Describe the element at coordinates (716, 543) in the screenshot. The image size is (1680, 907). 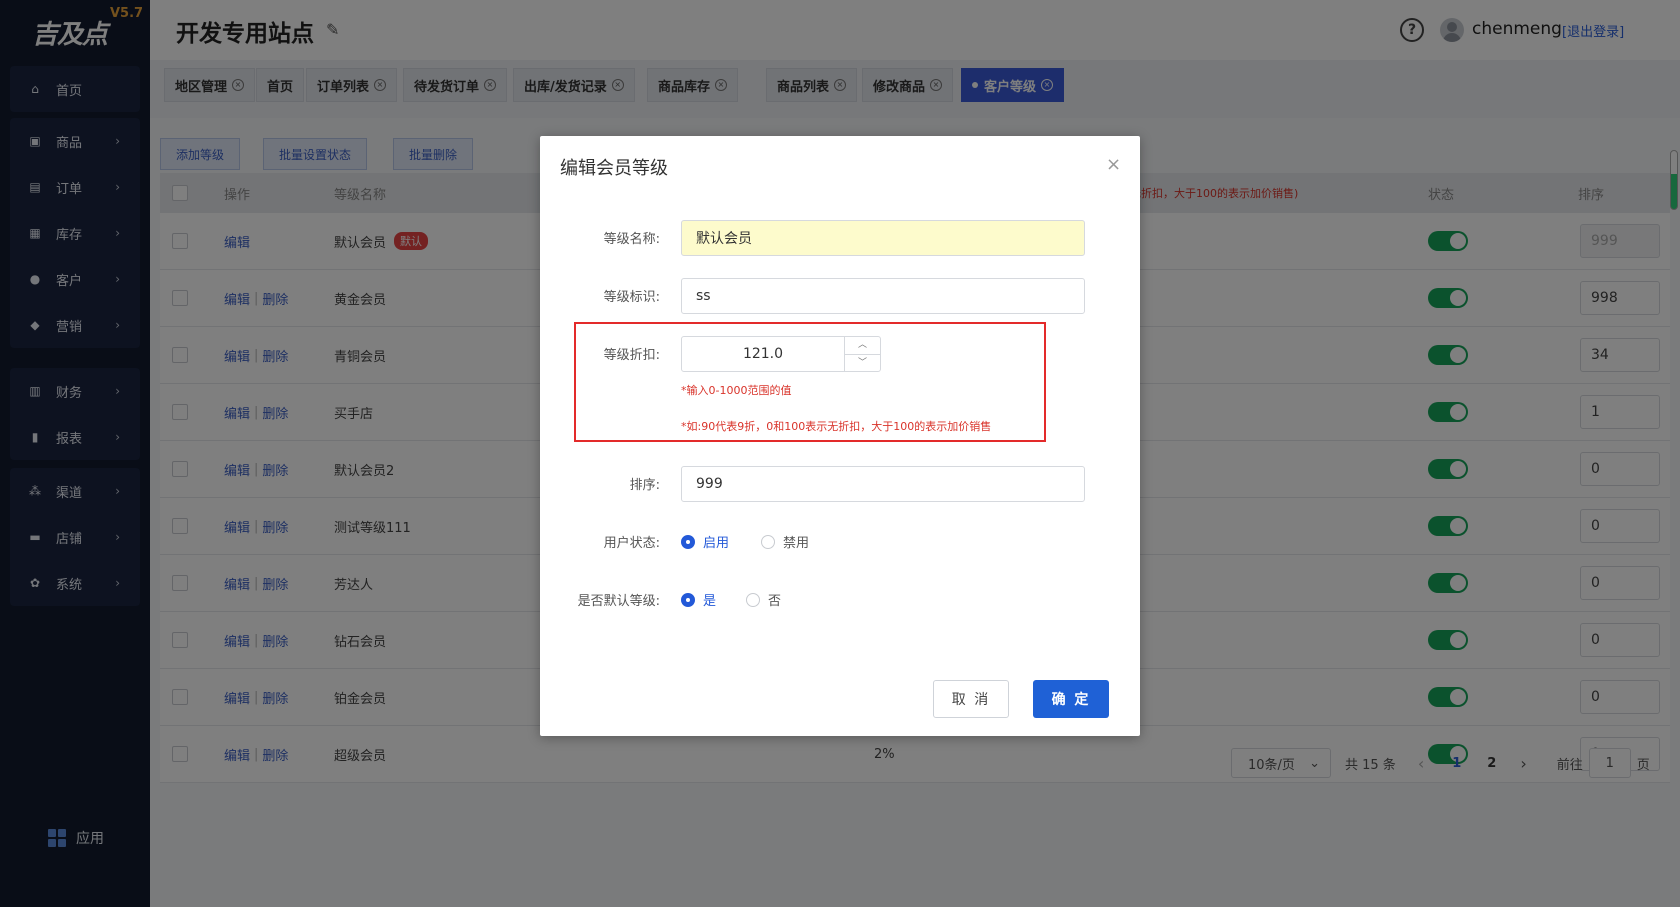
I see `radio-label: 启用` at that location.